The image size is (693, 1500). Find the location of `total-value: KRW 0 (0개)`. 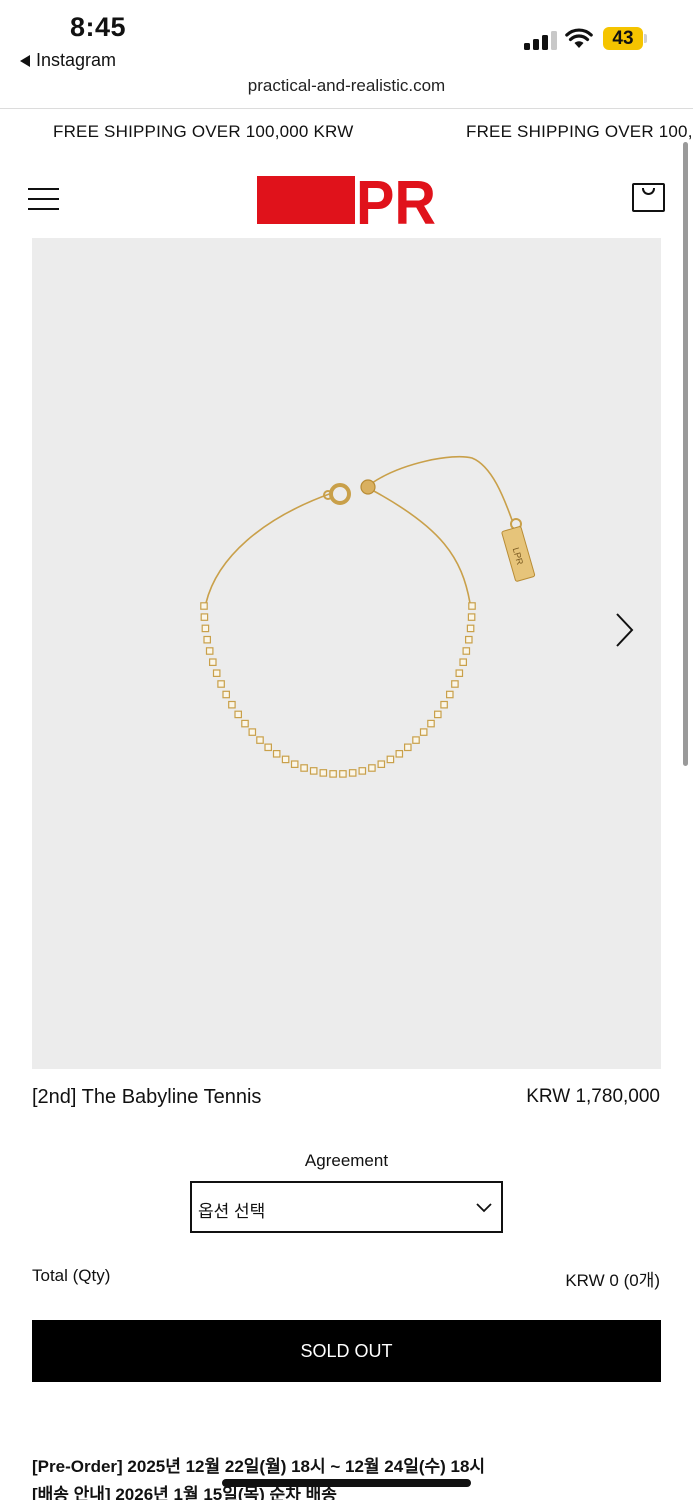

total-value: KRW 0 (0개) is located at coordinates (612, 1280).